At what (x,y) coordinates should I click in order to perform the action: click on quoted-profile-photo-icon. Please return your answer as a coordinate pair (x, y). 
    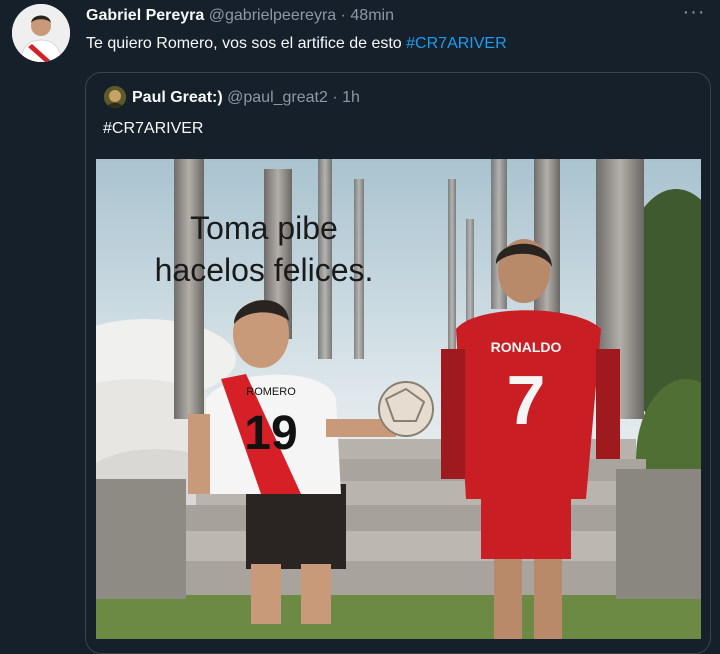
    Looking at the image, I should click on (115, 97).